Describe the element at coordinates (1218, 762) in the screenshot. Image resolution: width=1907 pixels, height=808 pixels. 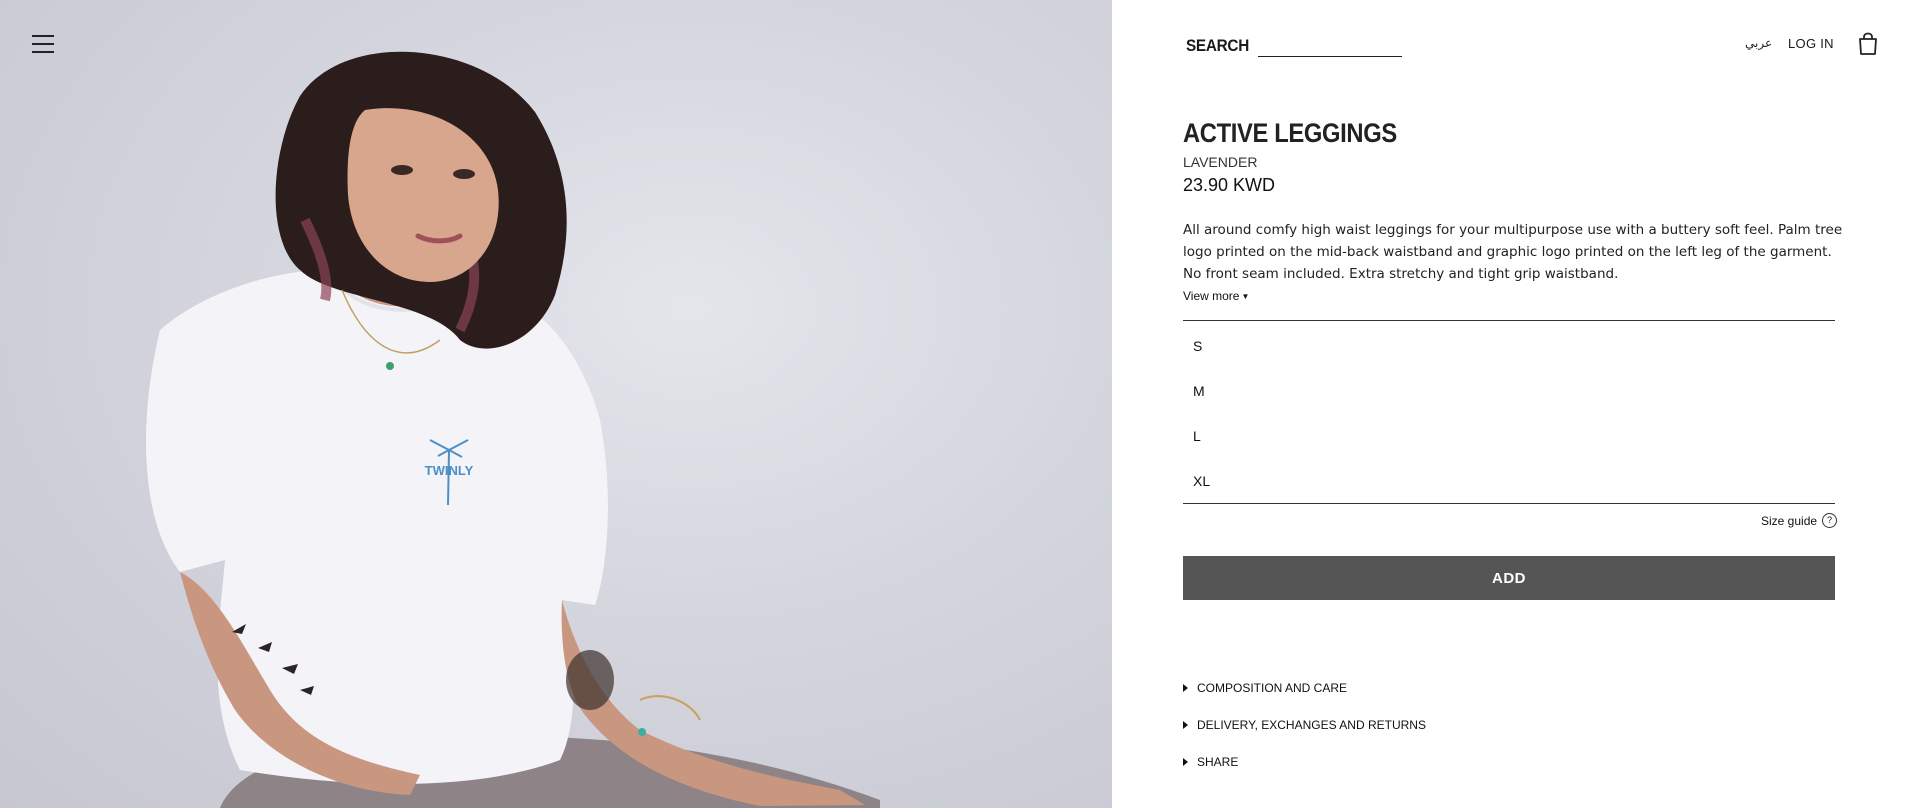
I see `accordion-label: SHARE` at that location.